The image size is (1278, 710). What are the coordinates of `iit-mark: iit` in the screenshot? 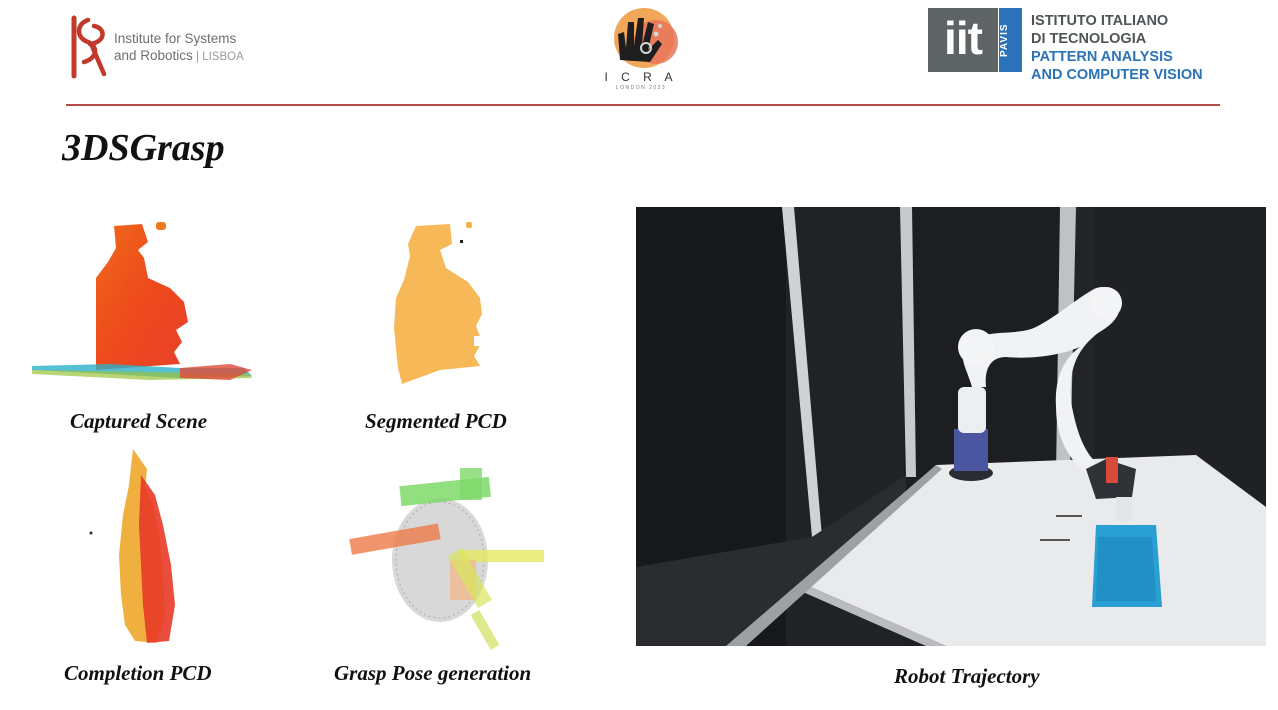 It's located at (963, 40).